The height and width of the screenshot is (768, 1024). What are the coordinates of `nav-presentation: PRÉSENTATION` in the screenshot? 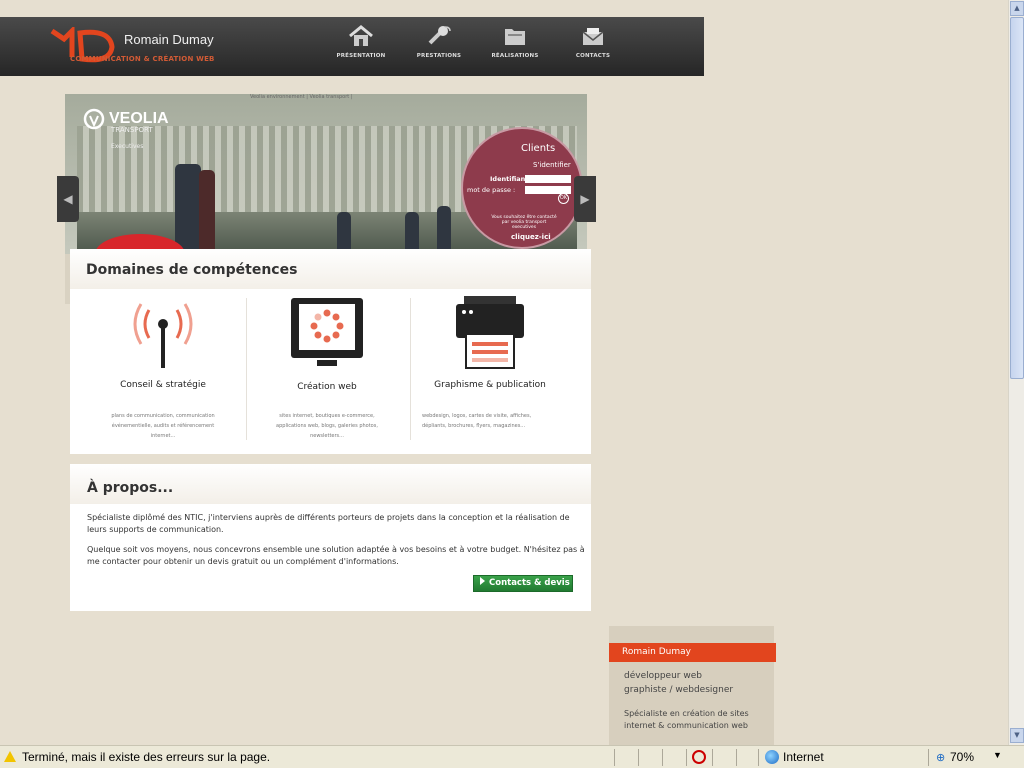 It's located at (361, 46).